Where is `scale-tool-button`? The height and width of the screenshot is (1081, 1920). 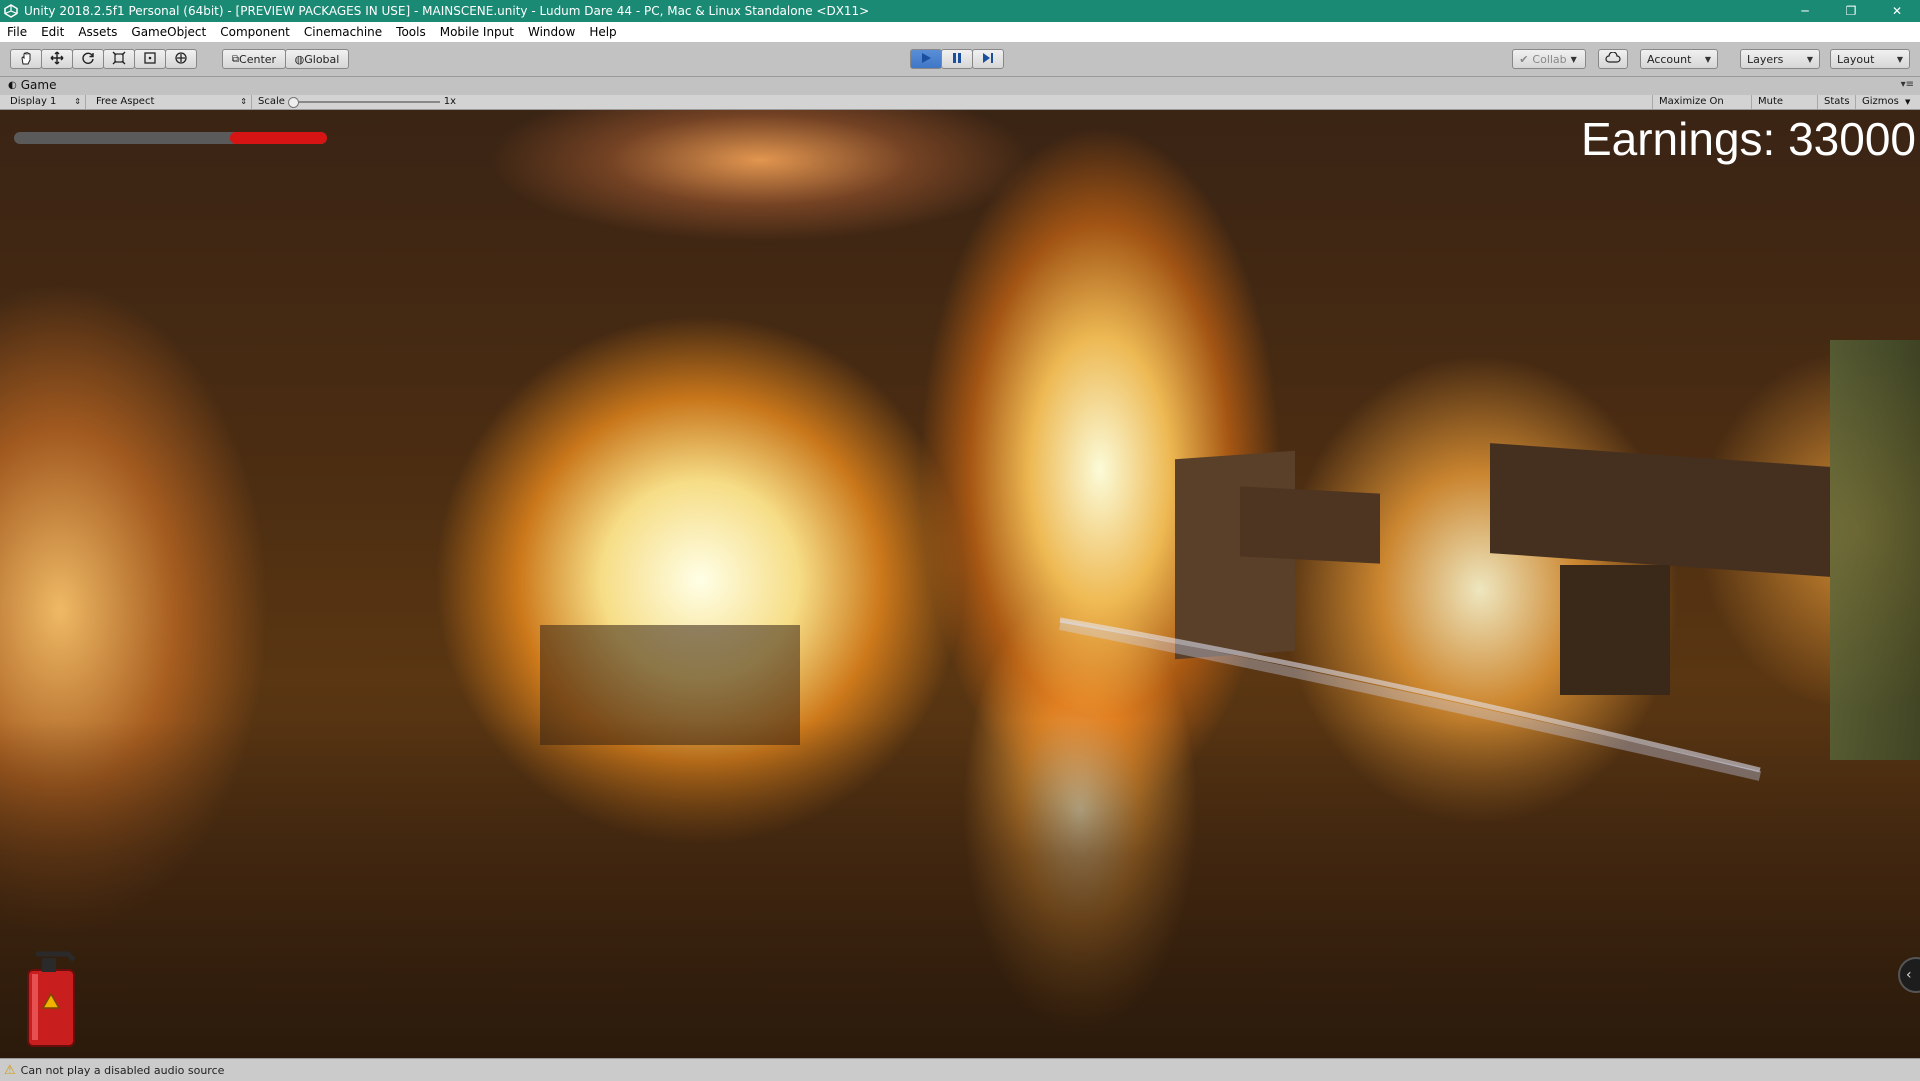
scale-tool-button is located at coordinates (119, 59).